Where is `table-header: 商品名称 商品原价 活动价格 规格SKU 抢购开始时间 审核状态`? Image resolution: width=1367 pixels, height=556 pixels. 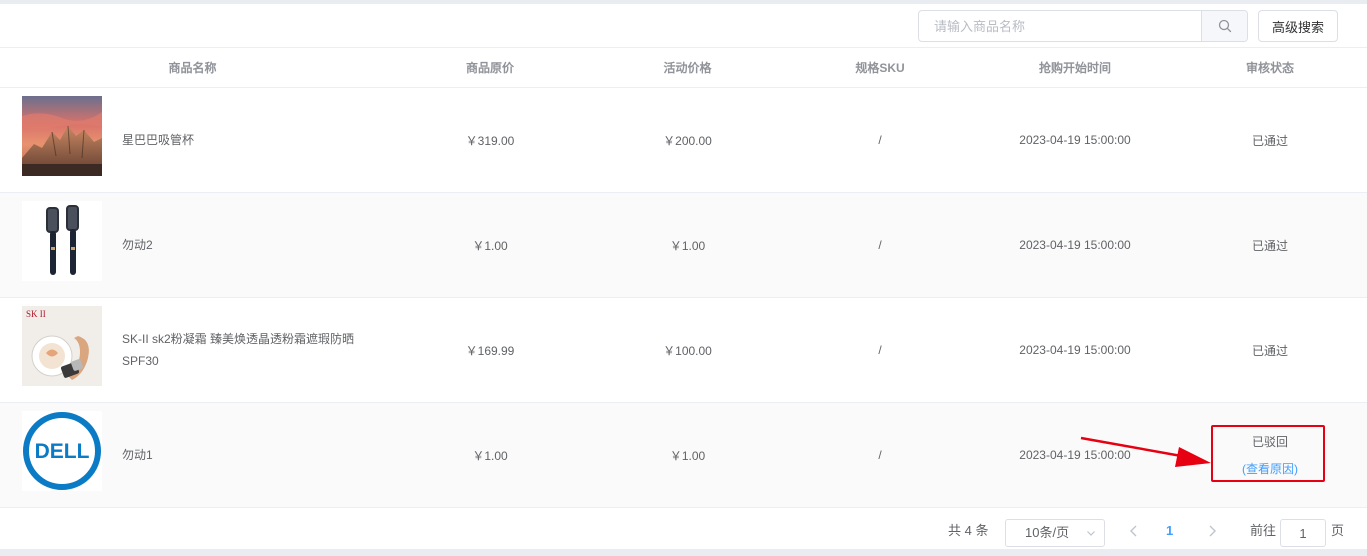 table-header: 商品名称 商品原价 活动价格 规格SKU 抢购开始时间 审核状态 is located at coordinates (683, 67).